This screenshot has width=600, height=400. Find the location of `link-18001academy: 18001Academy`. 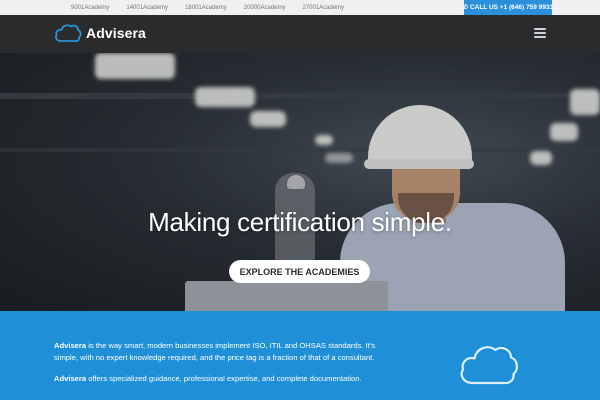

link-18001academy: 18001Academy is located at coordinates (206, 8).